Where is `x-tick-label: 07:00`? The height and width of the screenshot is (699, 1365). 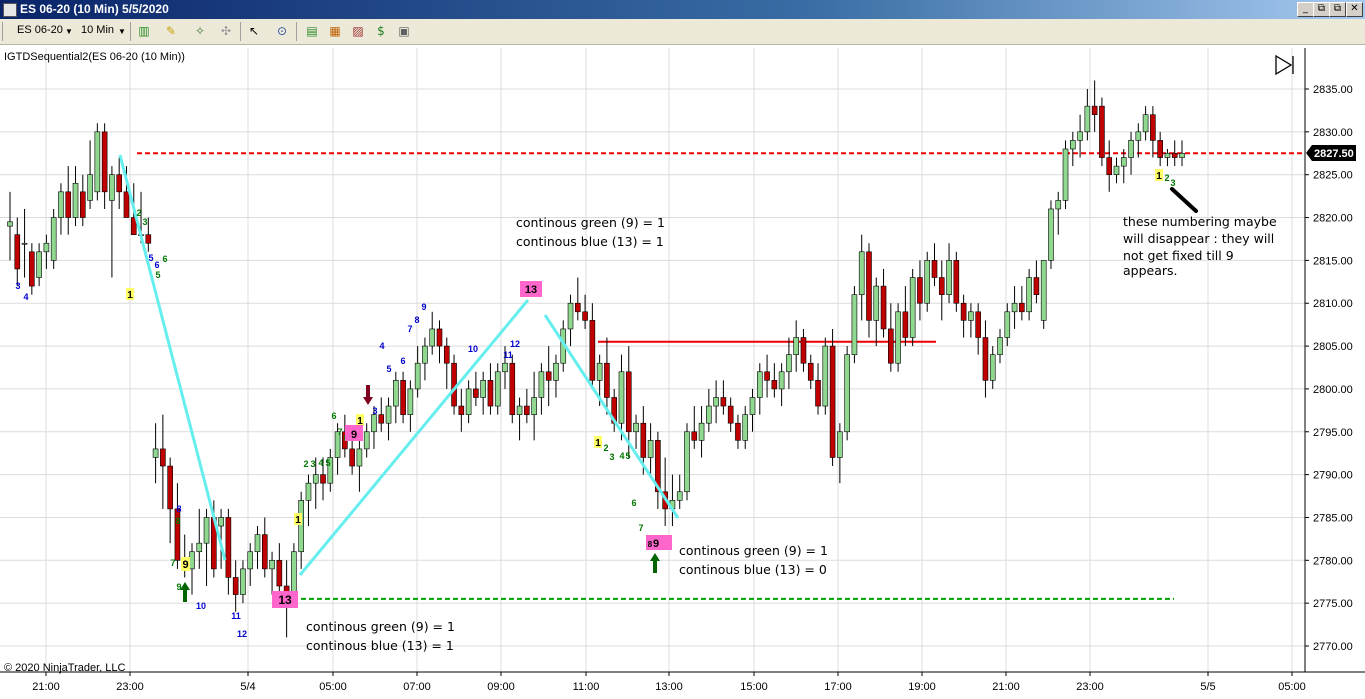
x-tick-label: 07:00 is located at coordinates (417, 687).